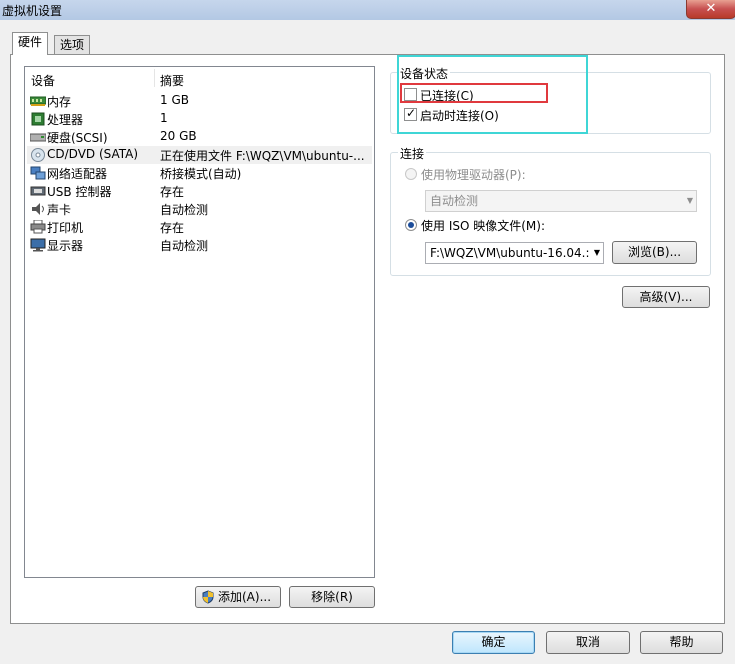 The width and height of the screenshot is (735, 664). Describe the element at coordinates (164, 118) in the screenshot. I see `device-summary: 1` at that location.